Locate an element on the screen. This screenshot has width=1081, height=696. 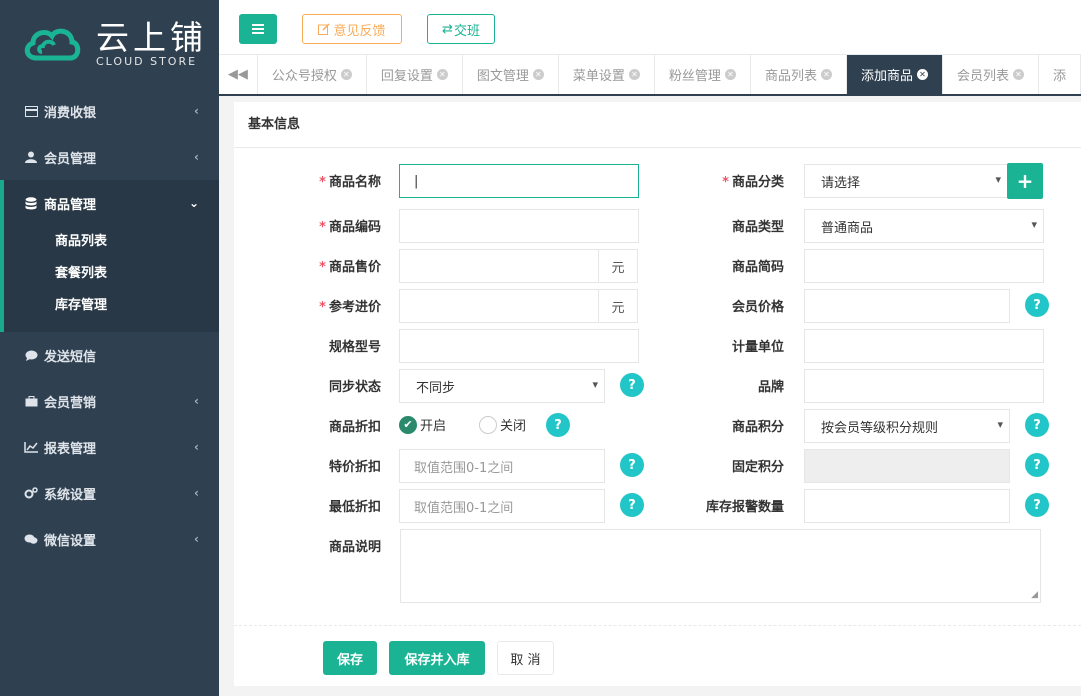
min-discount-input: 取值范围0-1之间 is located at coordinates (502, 506).